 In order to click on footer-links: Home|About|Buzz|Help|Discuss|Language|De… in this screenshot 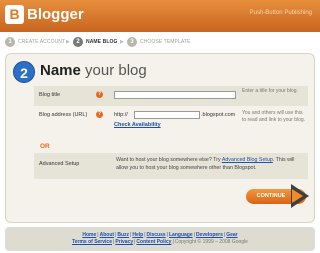, I will do `click(160, 239)`.